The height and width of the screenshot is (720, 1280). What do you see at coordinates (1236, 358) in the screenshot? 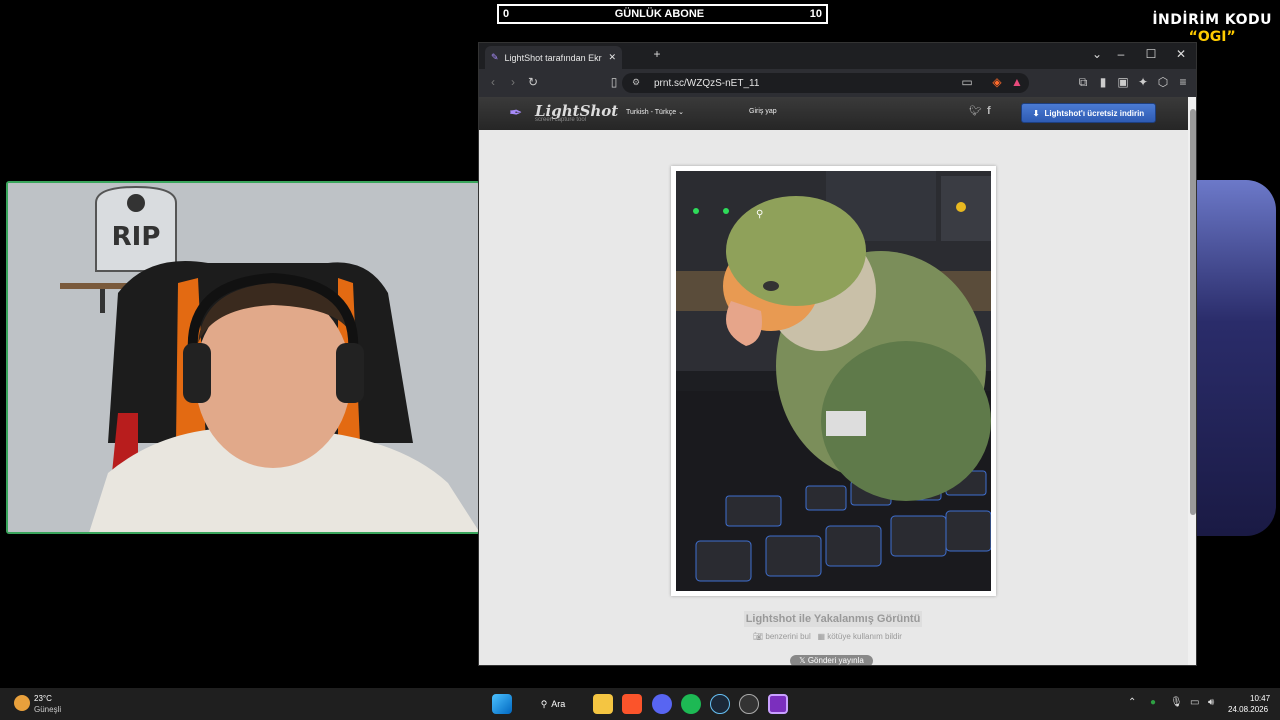
I see `secondary-camera-feed` at bounding box center [1236, 358].